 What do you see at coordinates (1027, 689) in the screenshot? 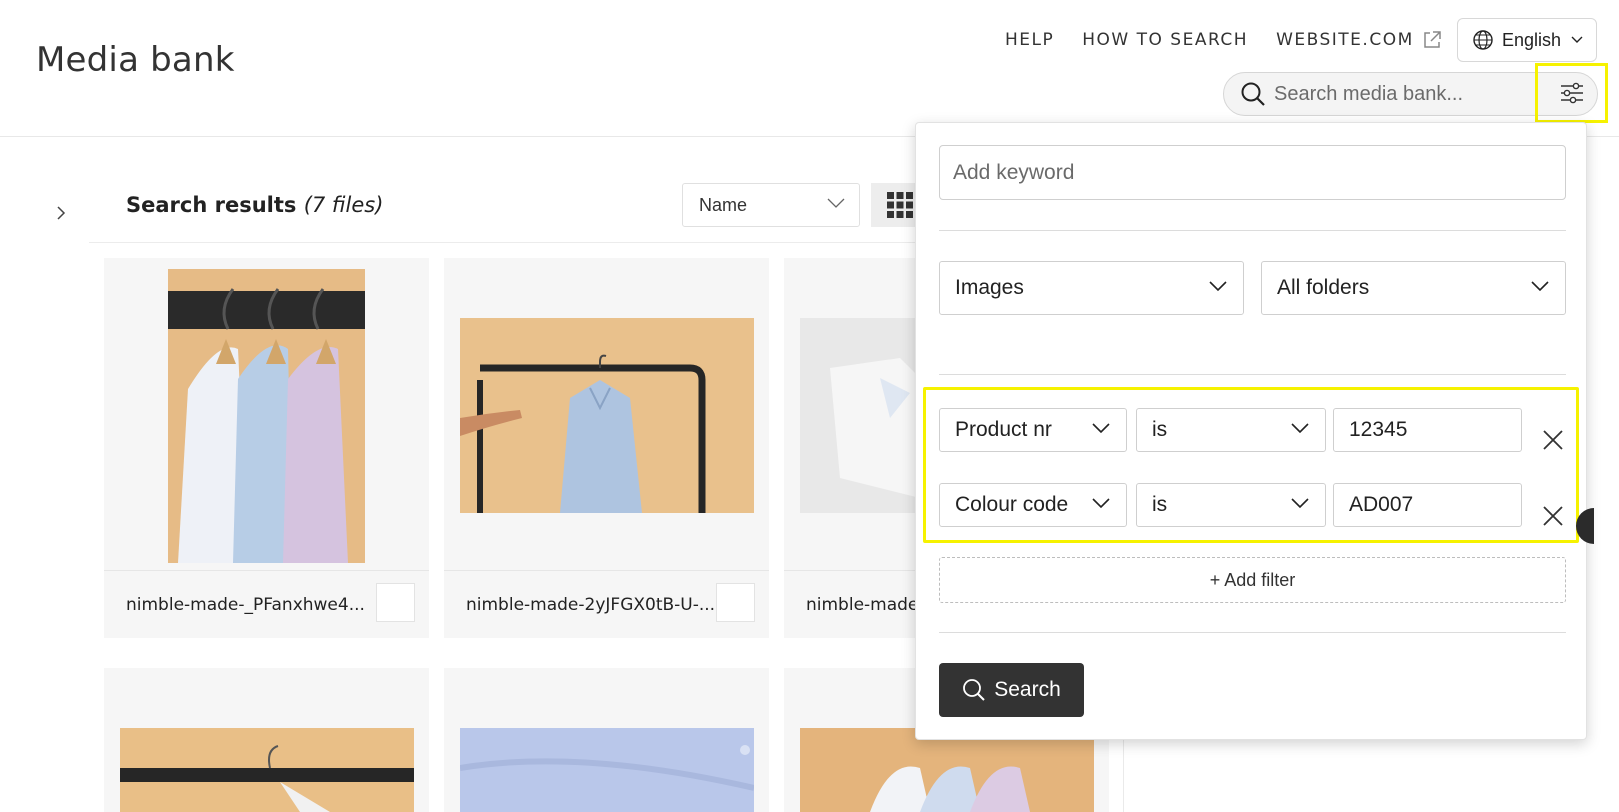
I see `search-button-label: Search` at bounding box center [1027, 689].